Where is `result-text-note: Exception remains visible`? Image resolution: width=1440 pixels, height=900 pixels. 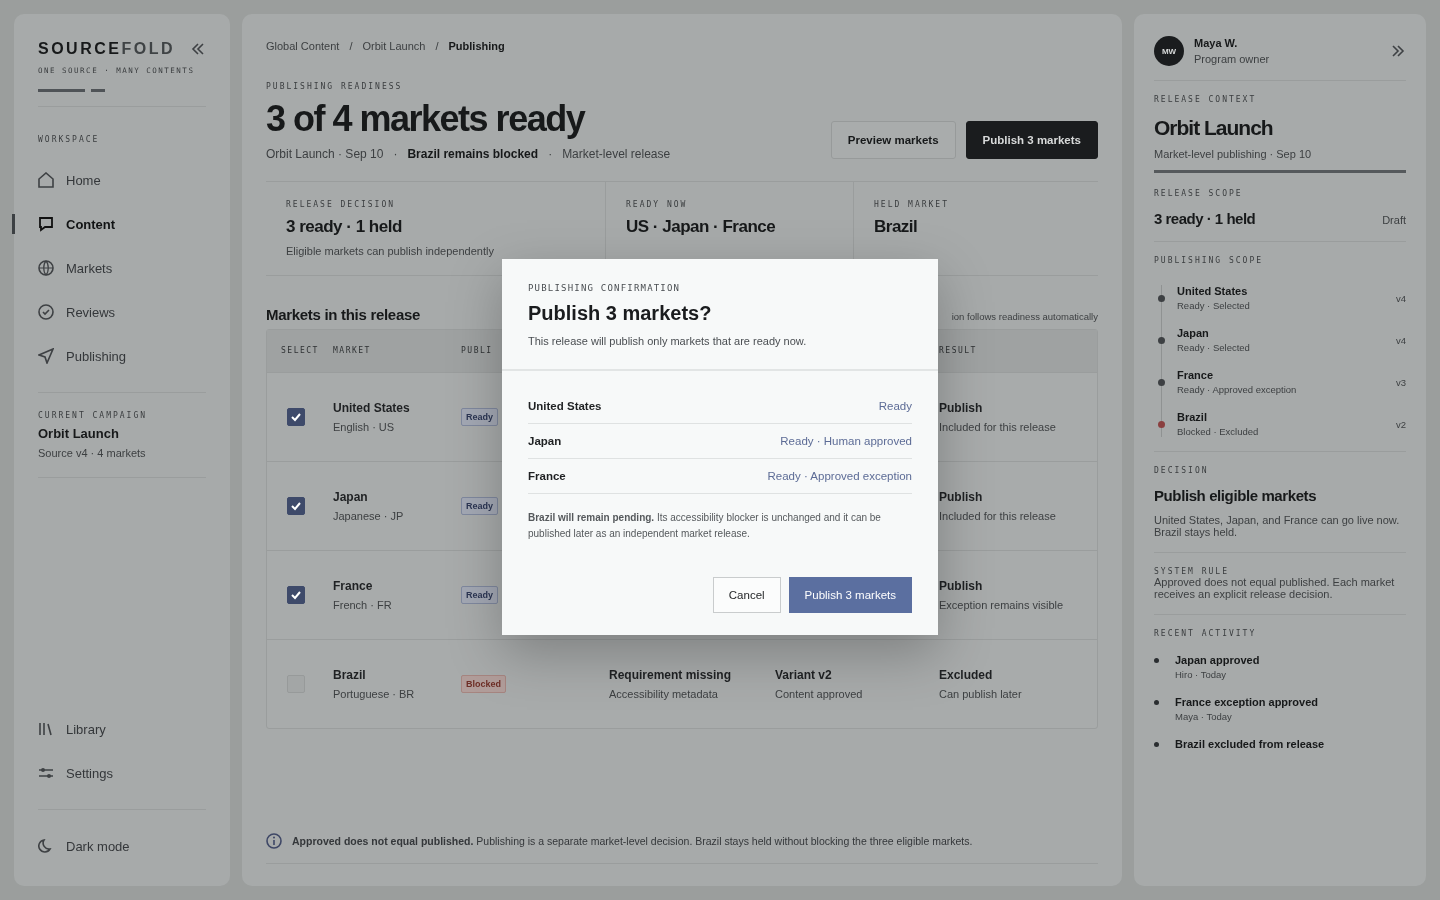 result-text-note: Exception remains visible is located at coordinates (1002, 604).